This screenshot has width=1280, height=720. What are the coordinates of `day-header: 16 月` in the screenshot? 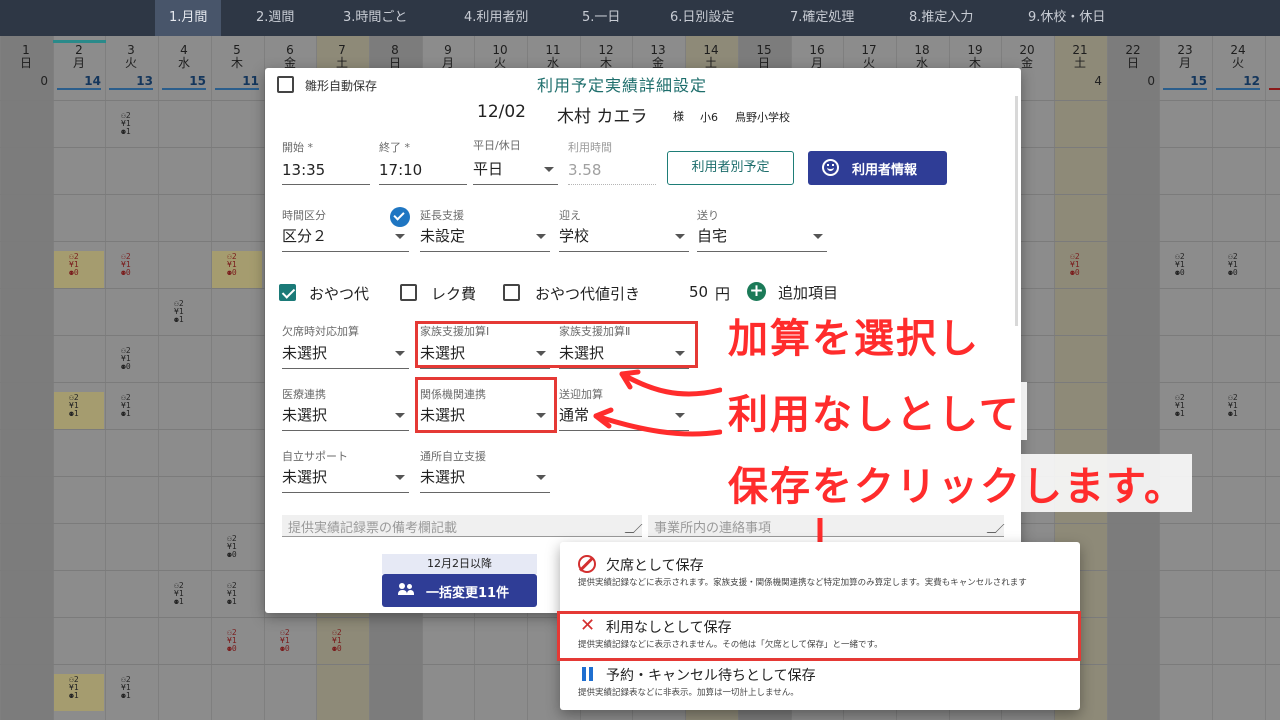 It's located at (817, 57).